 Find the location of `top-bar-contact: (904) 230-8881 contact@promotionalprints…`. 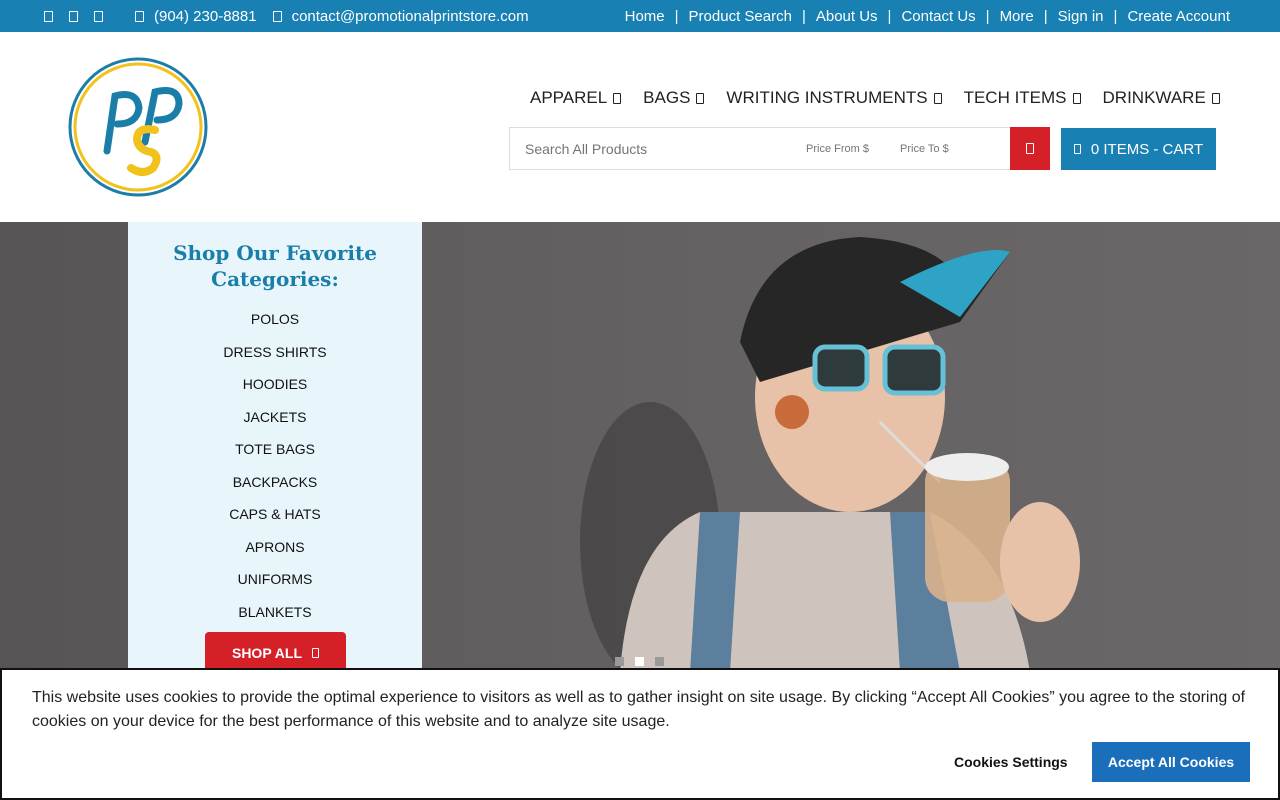

top-bar-contact: (904) 230-8881 contact@promotionalprints… is located at coordinates (286, 16).